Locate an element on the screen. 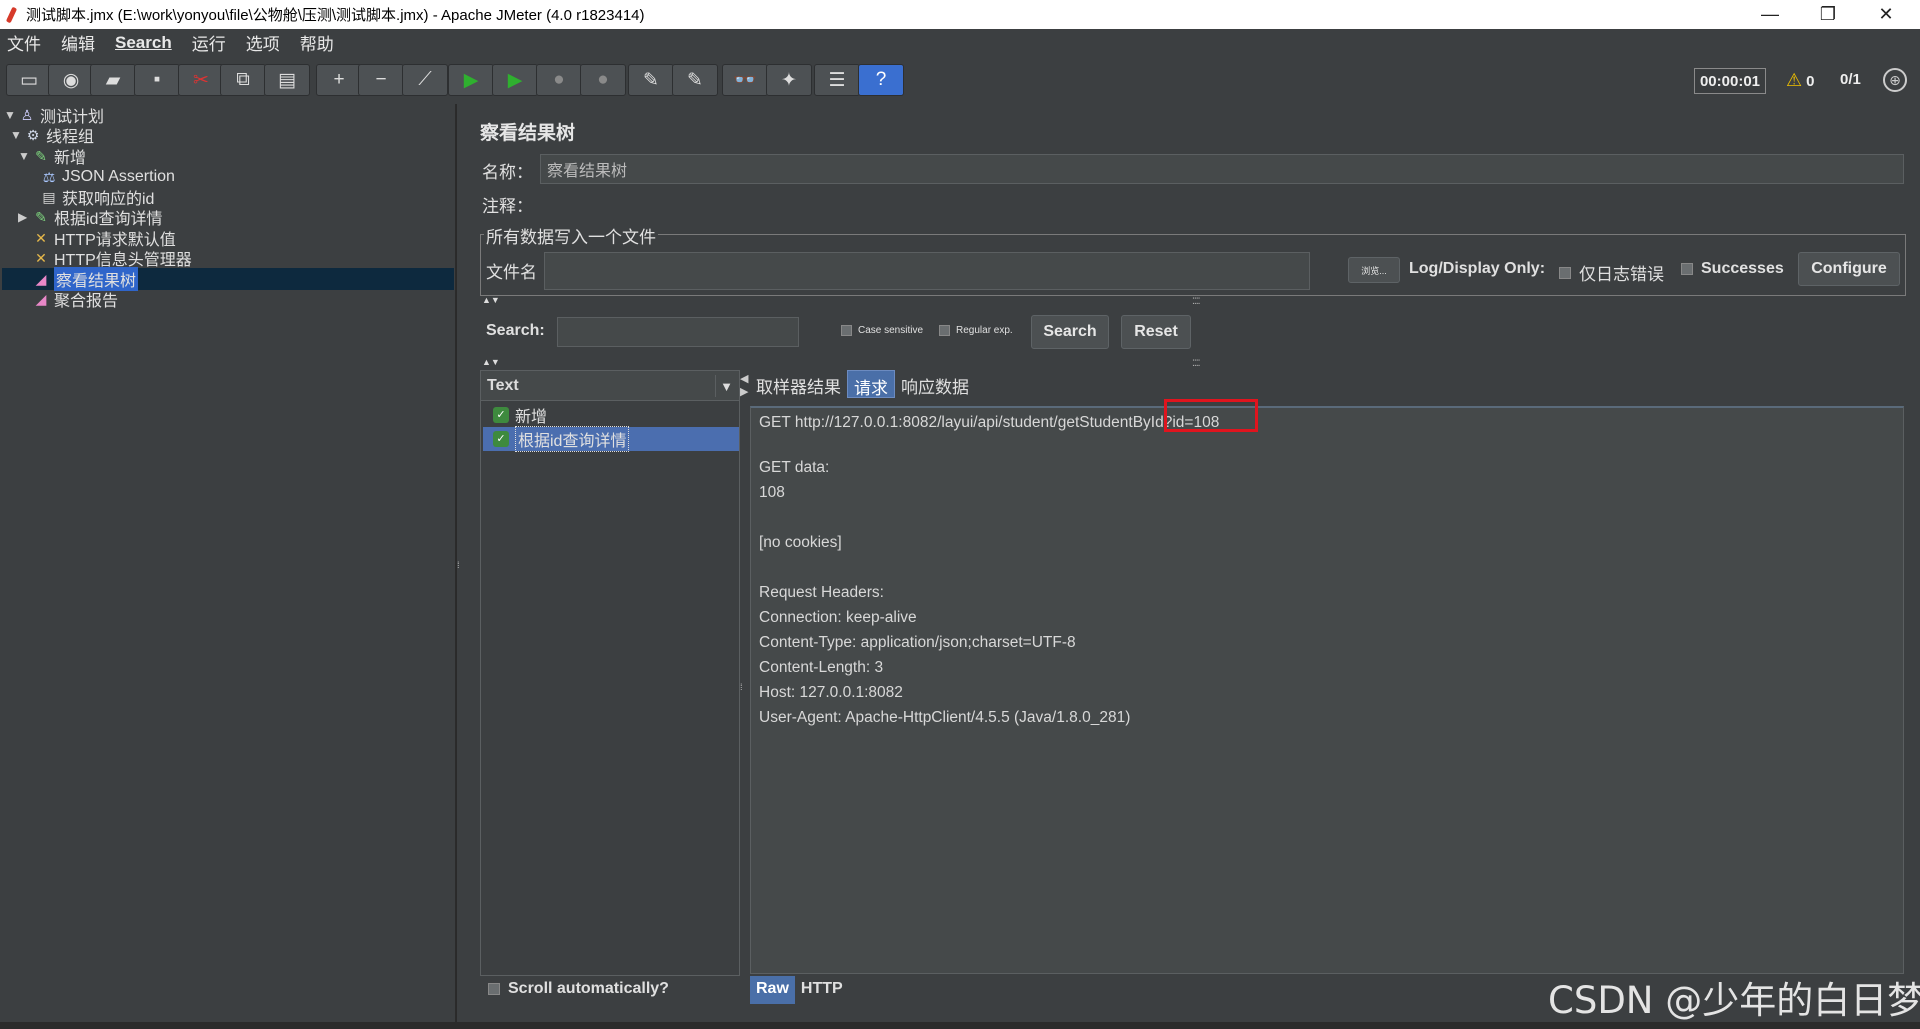 This screenshot has width=1920, height=1029. get-data-label: GET data: is located at coordinates (794, 467).